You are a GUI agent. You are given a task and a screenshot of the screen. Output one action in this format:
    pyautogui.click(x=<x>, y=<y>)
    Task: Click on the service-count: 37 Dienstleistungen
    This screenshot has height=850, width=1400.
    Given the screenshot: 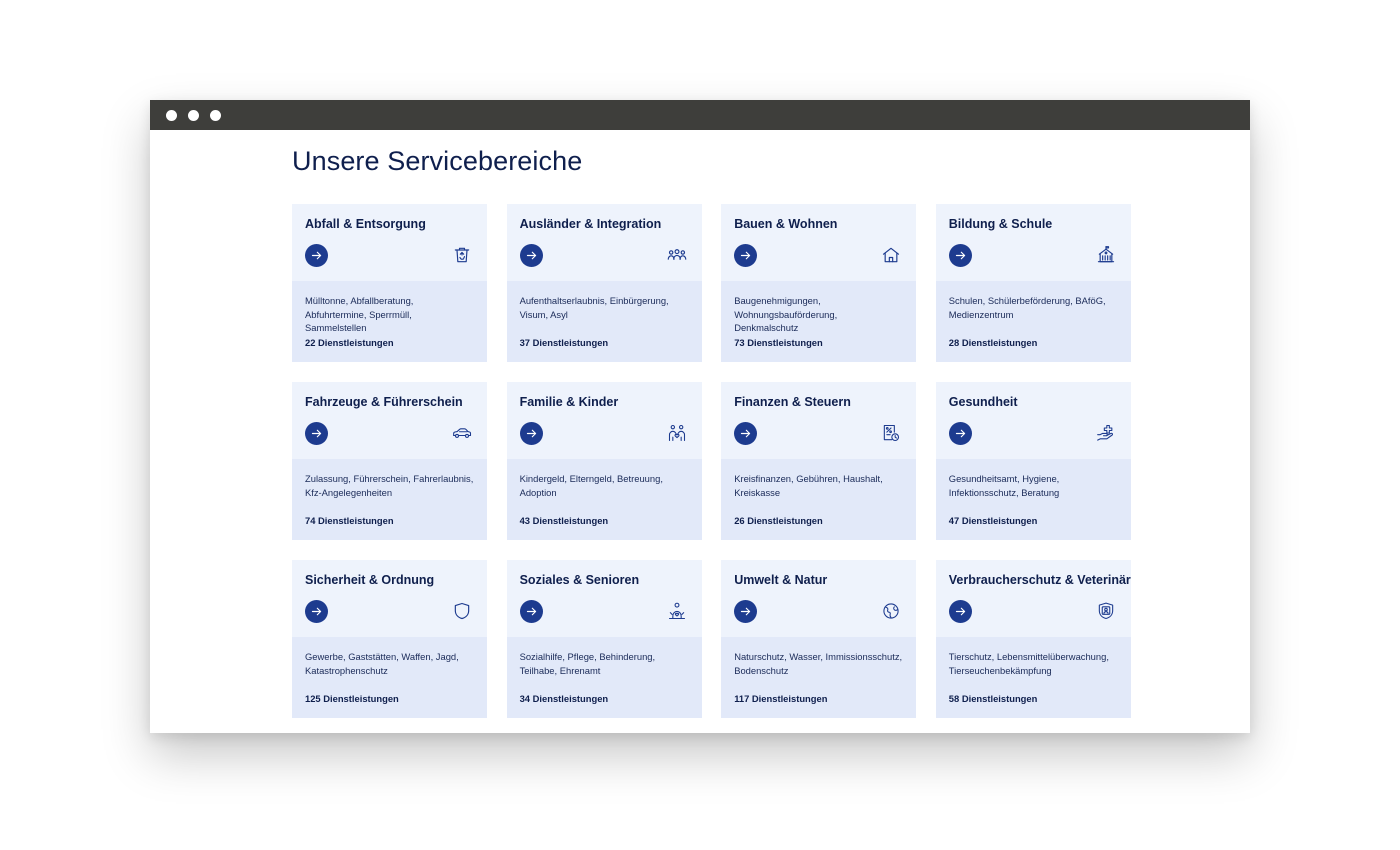 What is the action you would take?
    pyautogui.click(x=564, y=342)
    